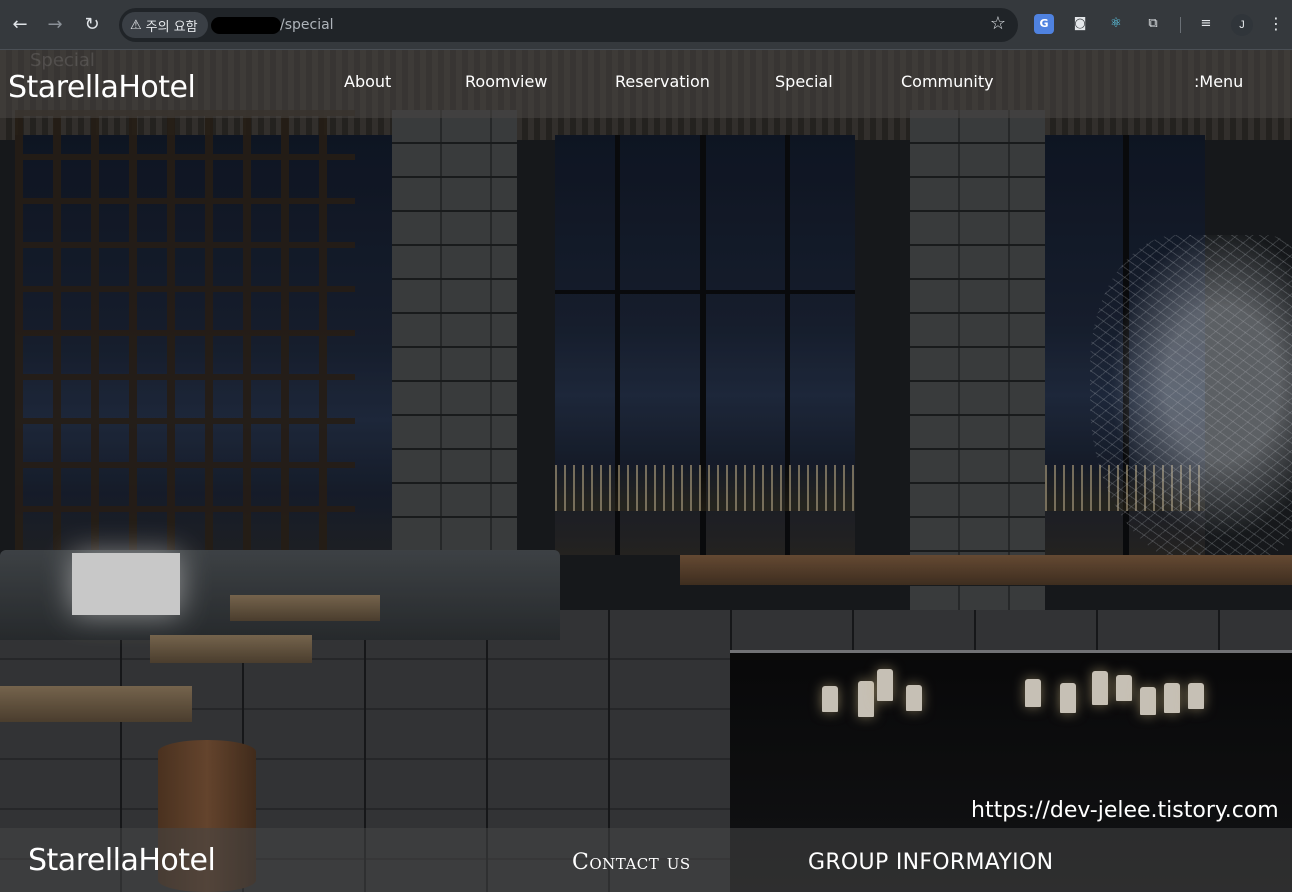 The width and height of the screenshot is (1292, 892). Describe the element at coordinates (1080, 24) in the screenshot. I see `camera-extension-icon: ◙` at that location.